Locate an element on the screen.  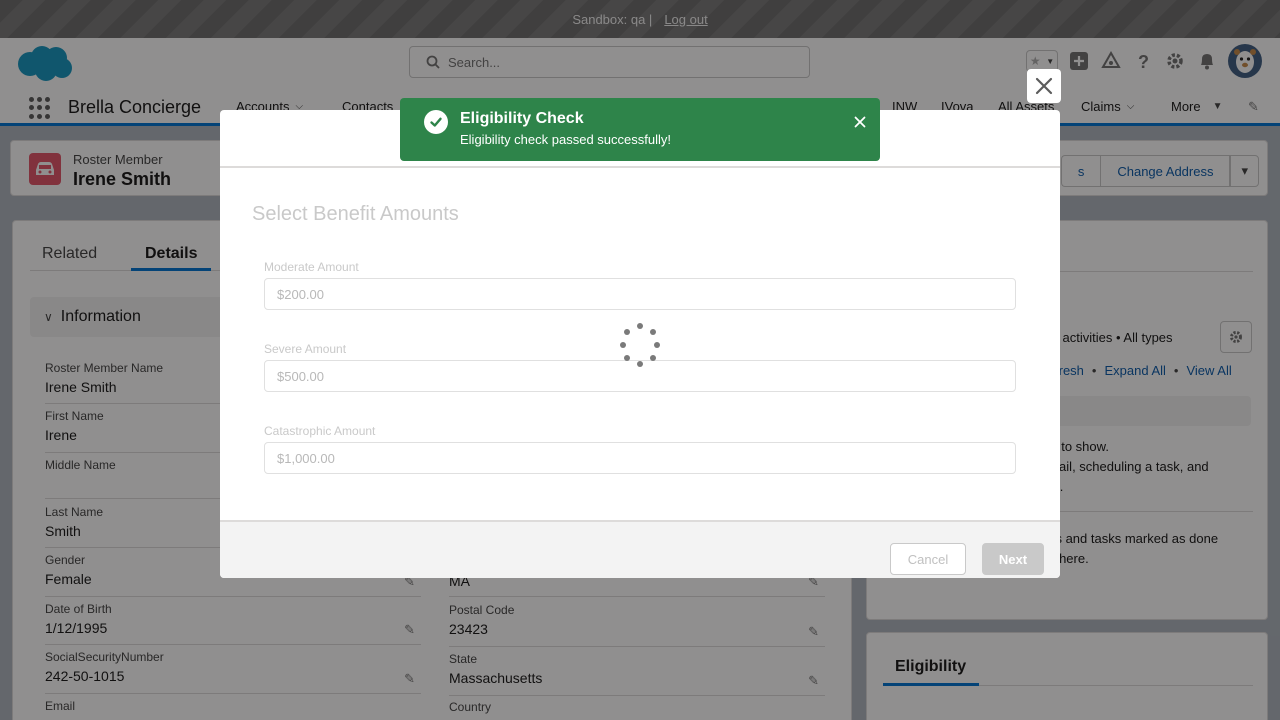
toast-message: Eligibility check passed successfully! is located at coordinates (565, 139).